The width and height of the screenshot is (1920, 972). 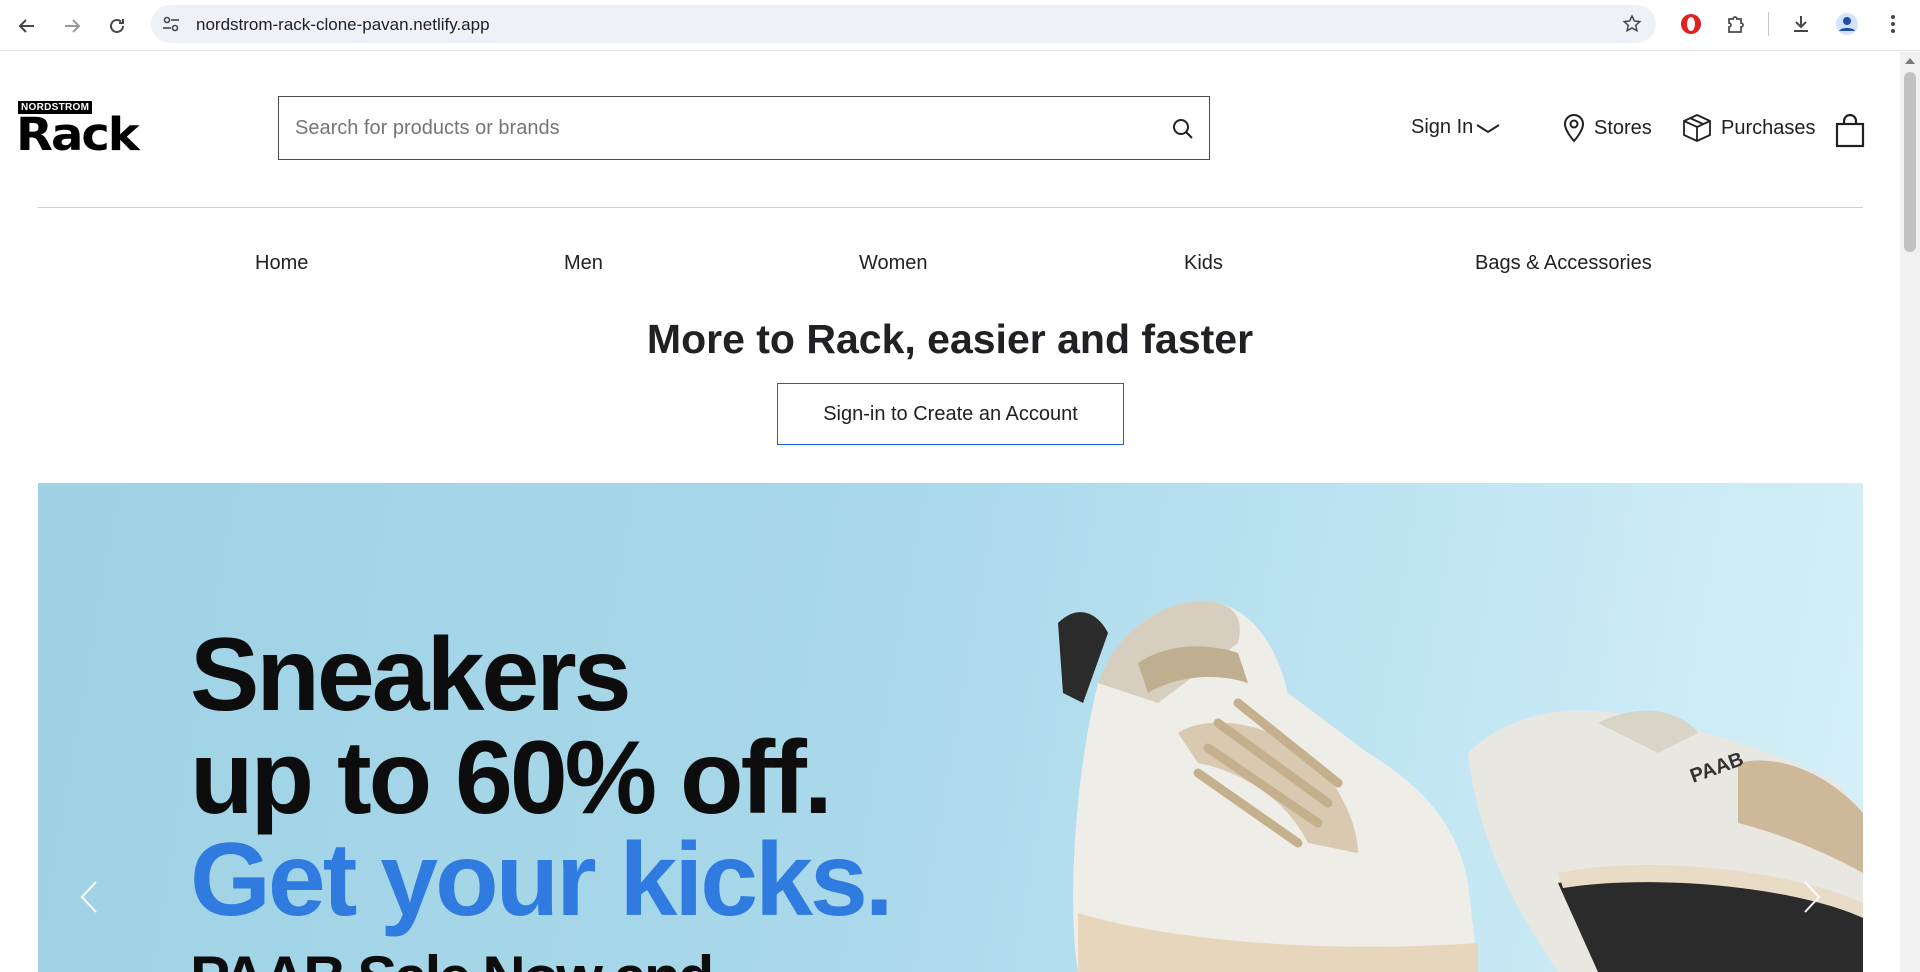 I want to click on purchases-link: Purchases, so click(x=1748, y=128).